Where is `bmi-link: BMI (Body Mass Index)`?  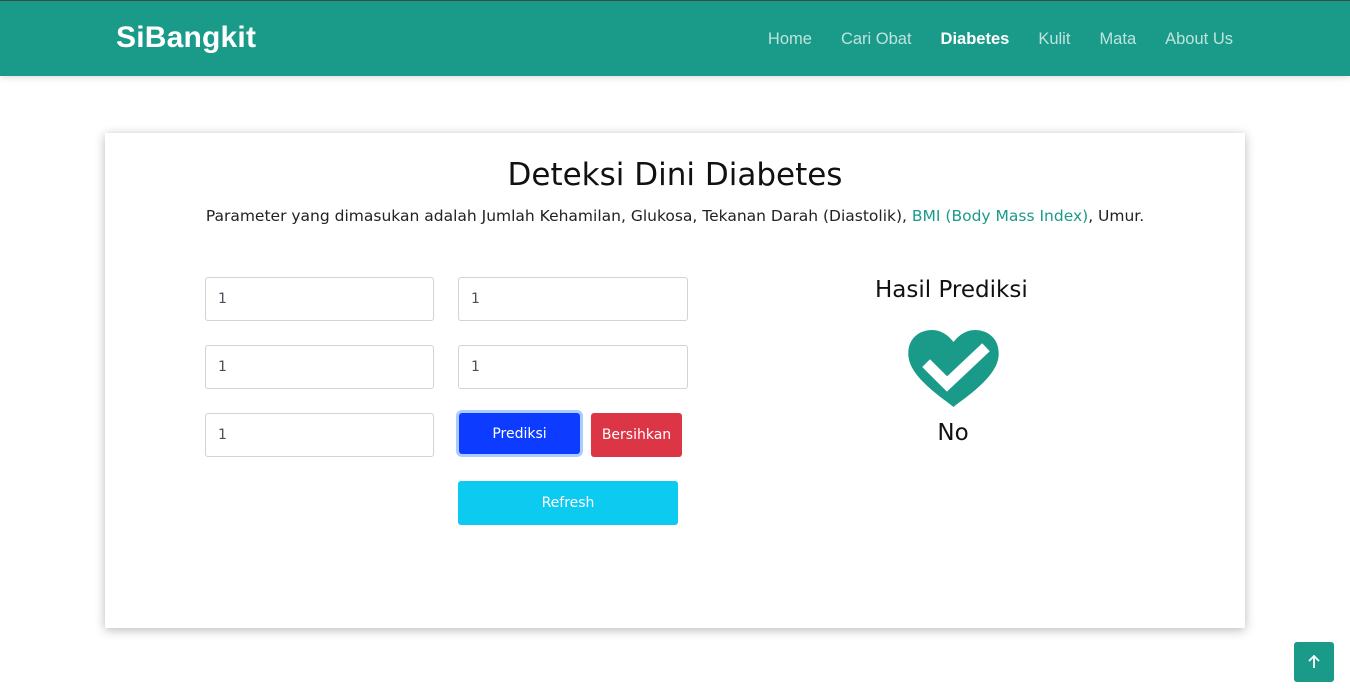
bmi-link: BMI (Body Mass Index) is located at coordinates (1000, 216).